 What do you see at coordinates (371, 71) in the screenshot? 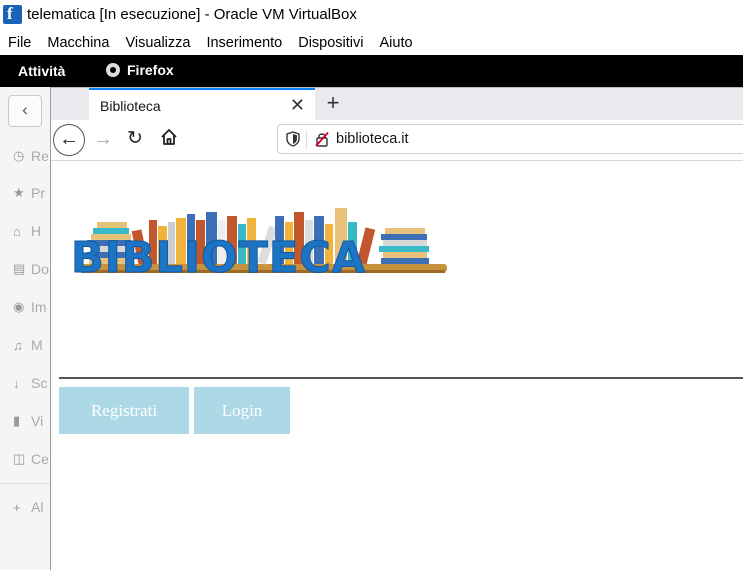
I see `gnome-top-bar: Attività Firefox` at bounding box center [371, 71].